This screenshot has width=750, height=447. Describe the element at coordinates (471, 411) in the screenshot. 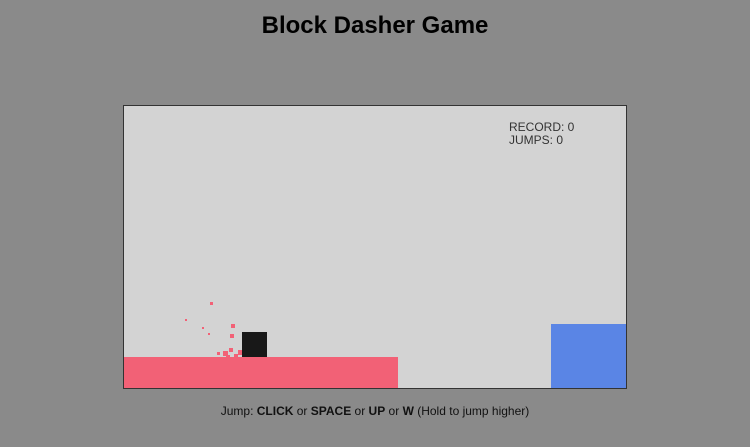

I see `instructions-suffix: (Hold to jump higher)` at that location.